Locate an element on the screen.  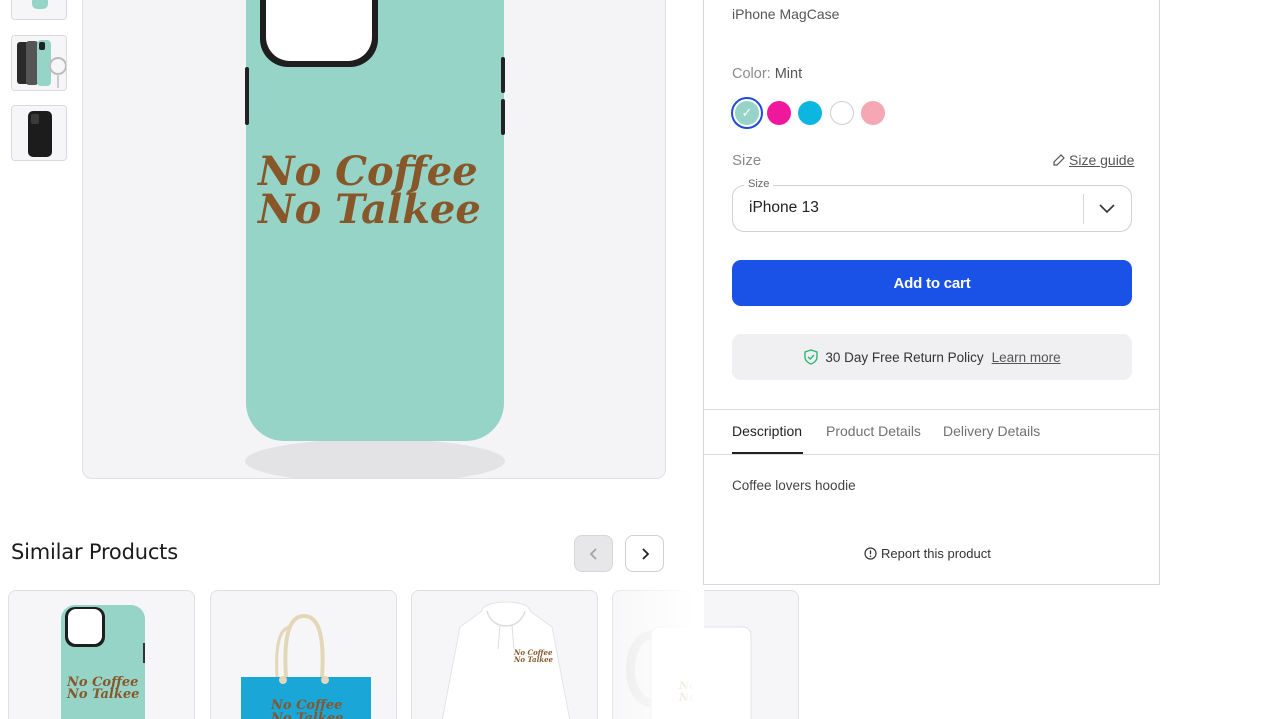
similar-product-card-phone-case: No Coffee No Talkee is located at coordinates (101, 654).